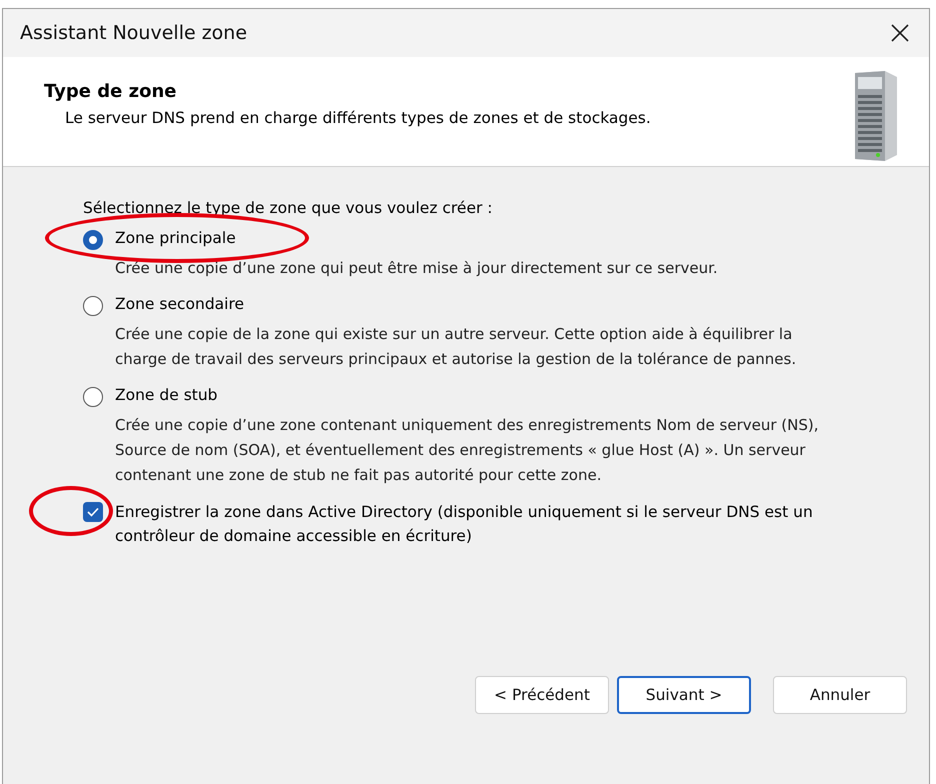  I want to click on prompt-text: Sélectionnez le type de zone que vous voulez créer :, so click(288, 208).